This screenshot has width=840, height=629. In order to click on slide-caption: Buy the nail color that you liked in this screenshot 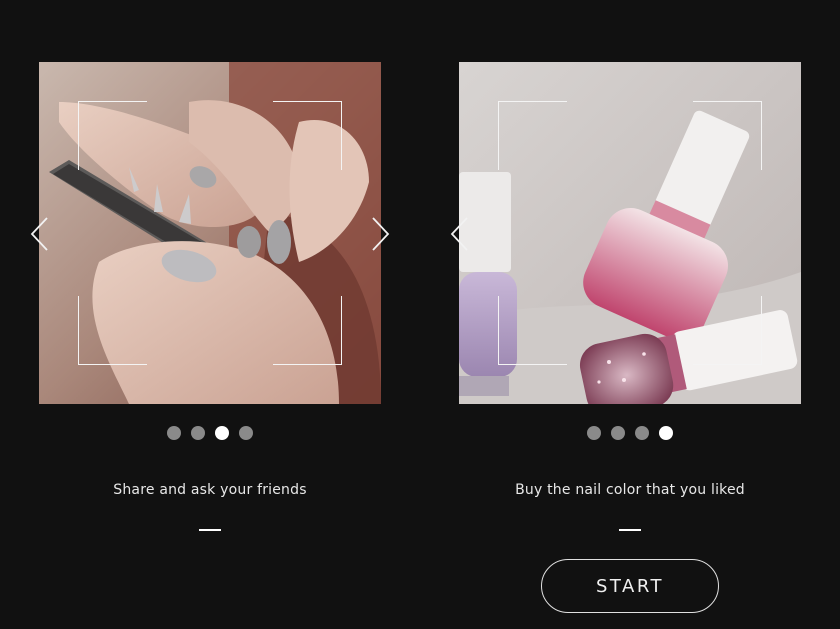, I will do `click(630, 490)`.